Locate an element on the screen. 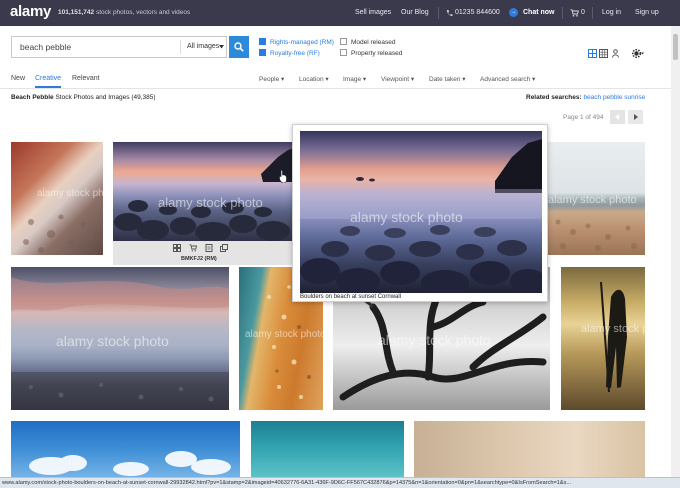  image-code: BMKFJ2 (RM) is located at coordinates (199, 259).